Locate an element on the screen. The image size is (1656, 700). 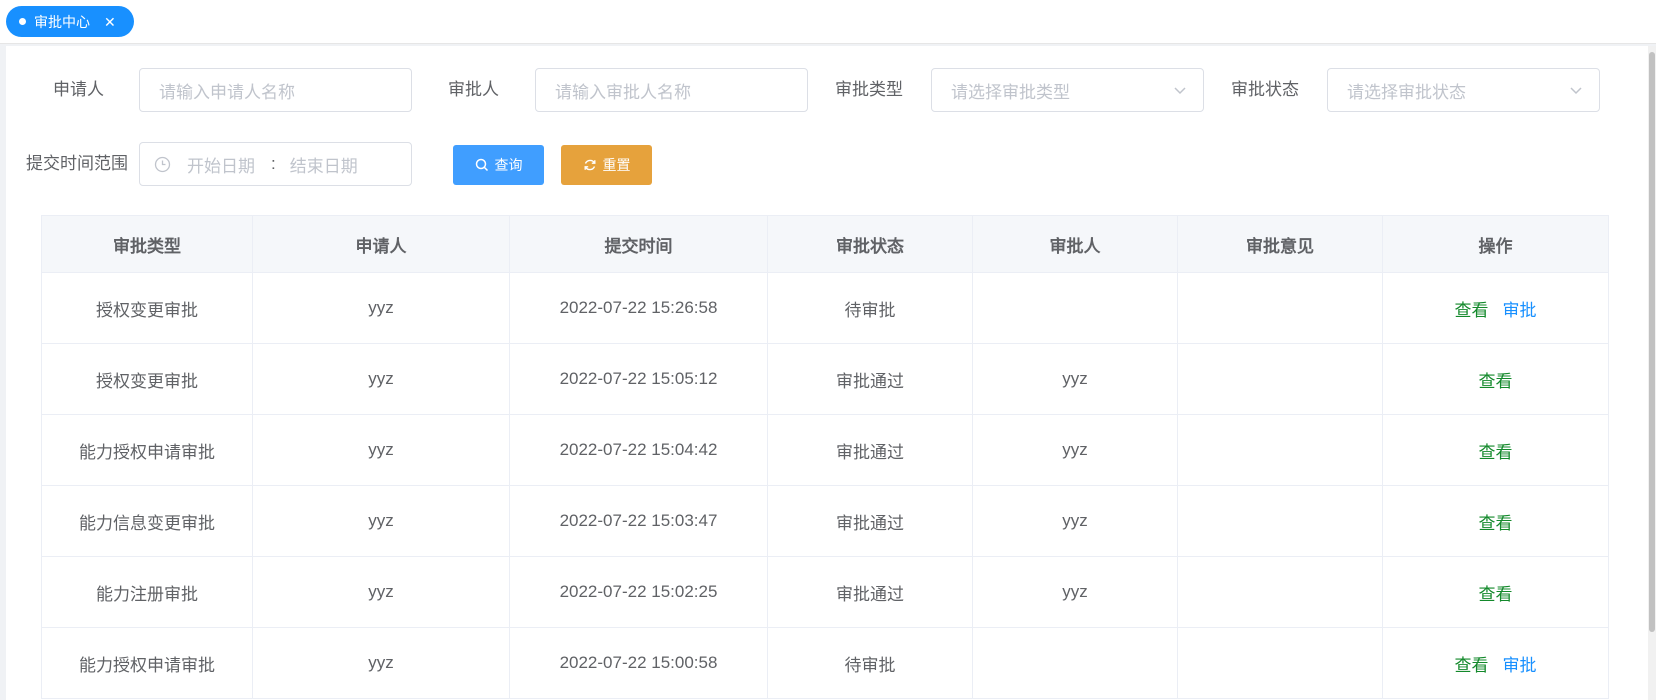
cell-time: 2022-07-22 15:04:42 is located at coordinates (638, 450).